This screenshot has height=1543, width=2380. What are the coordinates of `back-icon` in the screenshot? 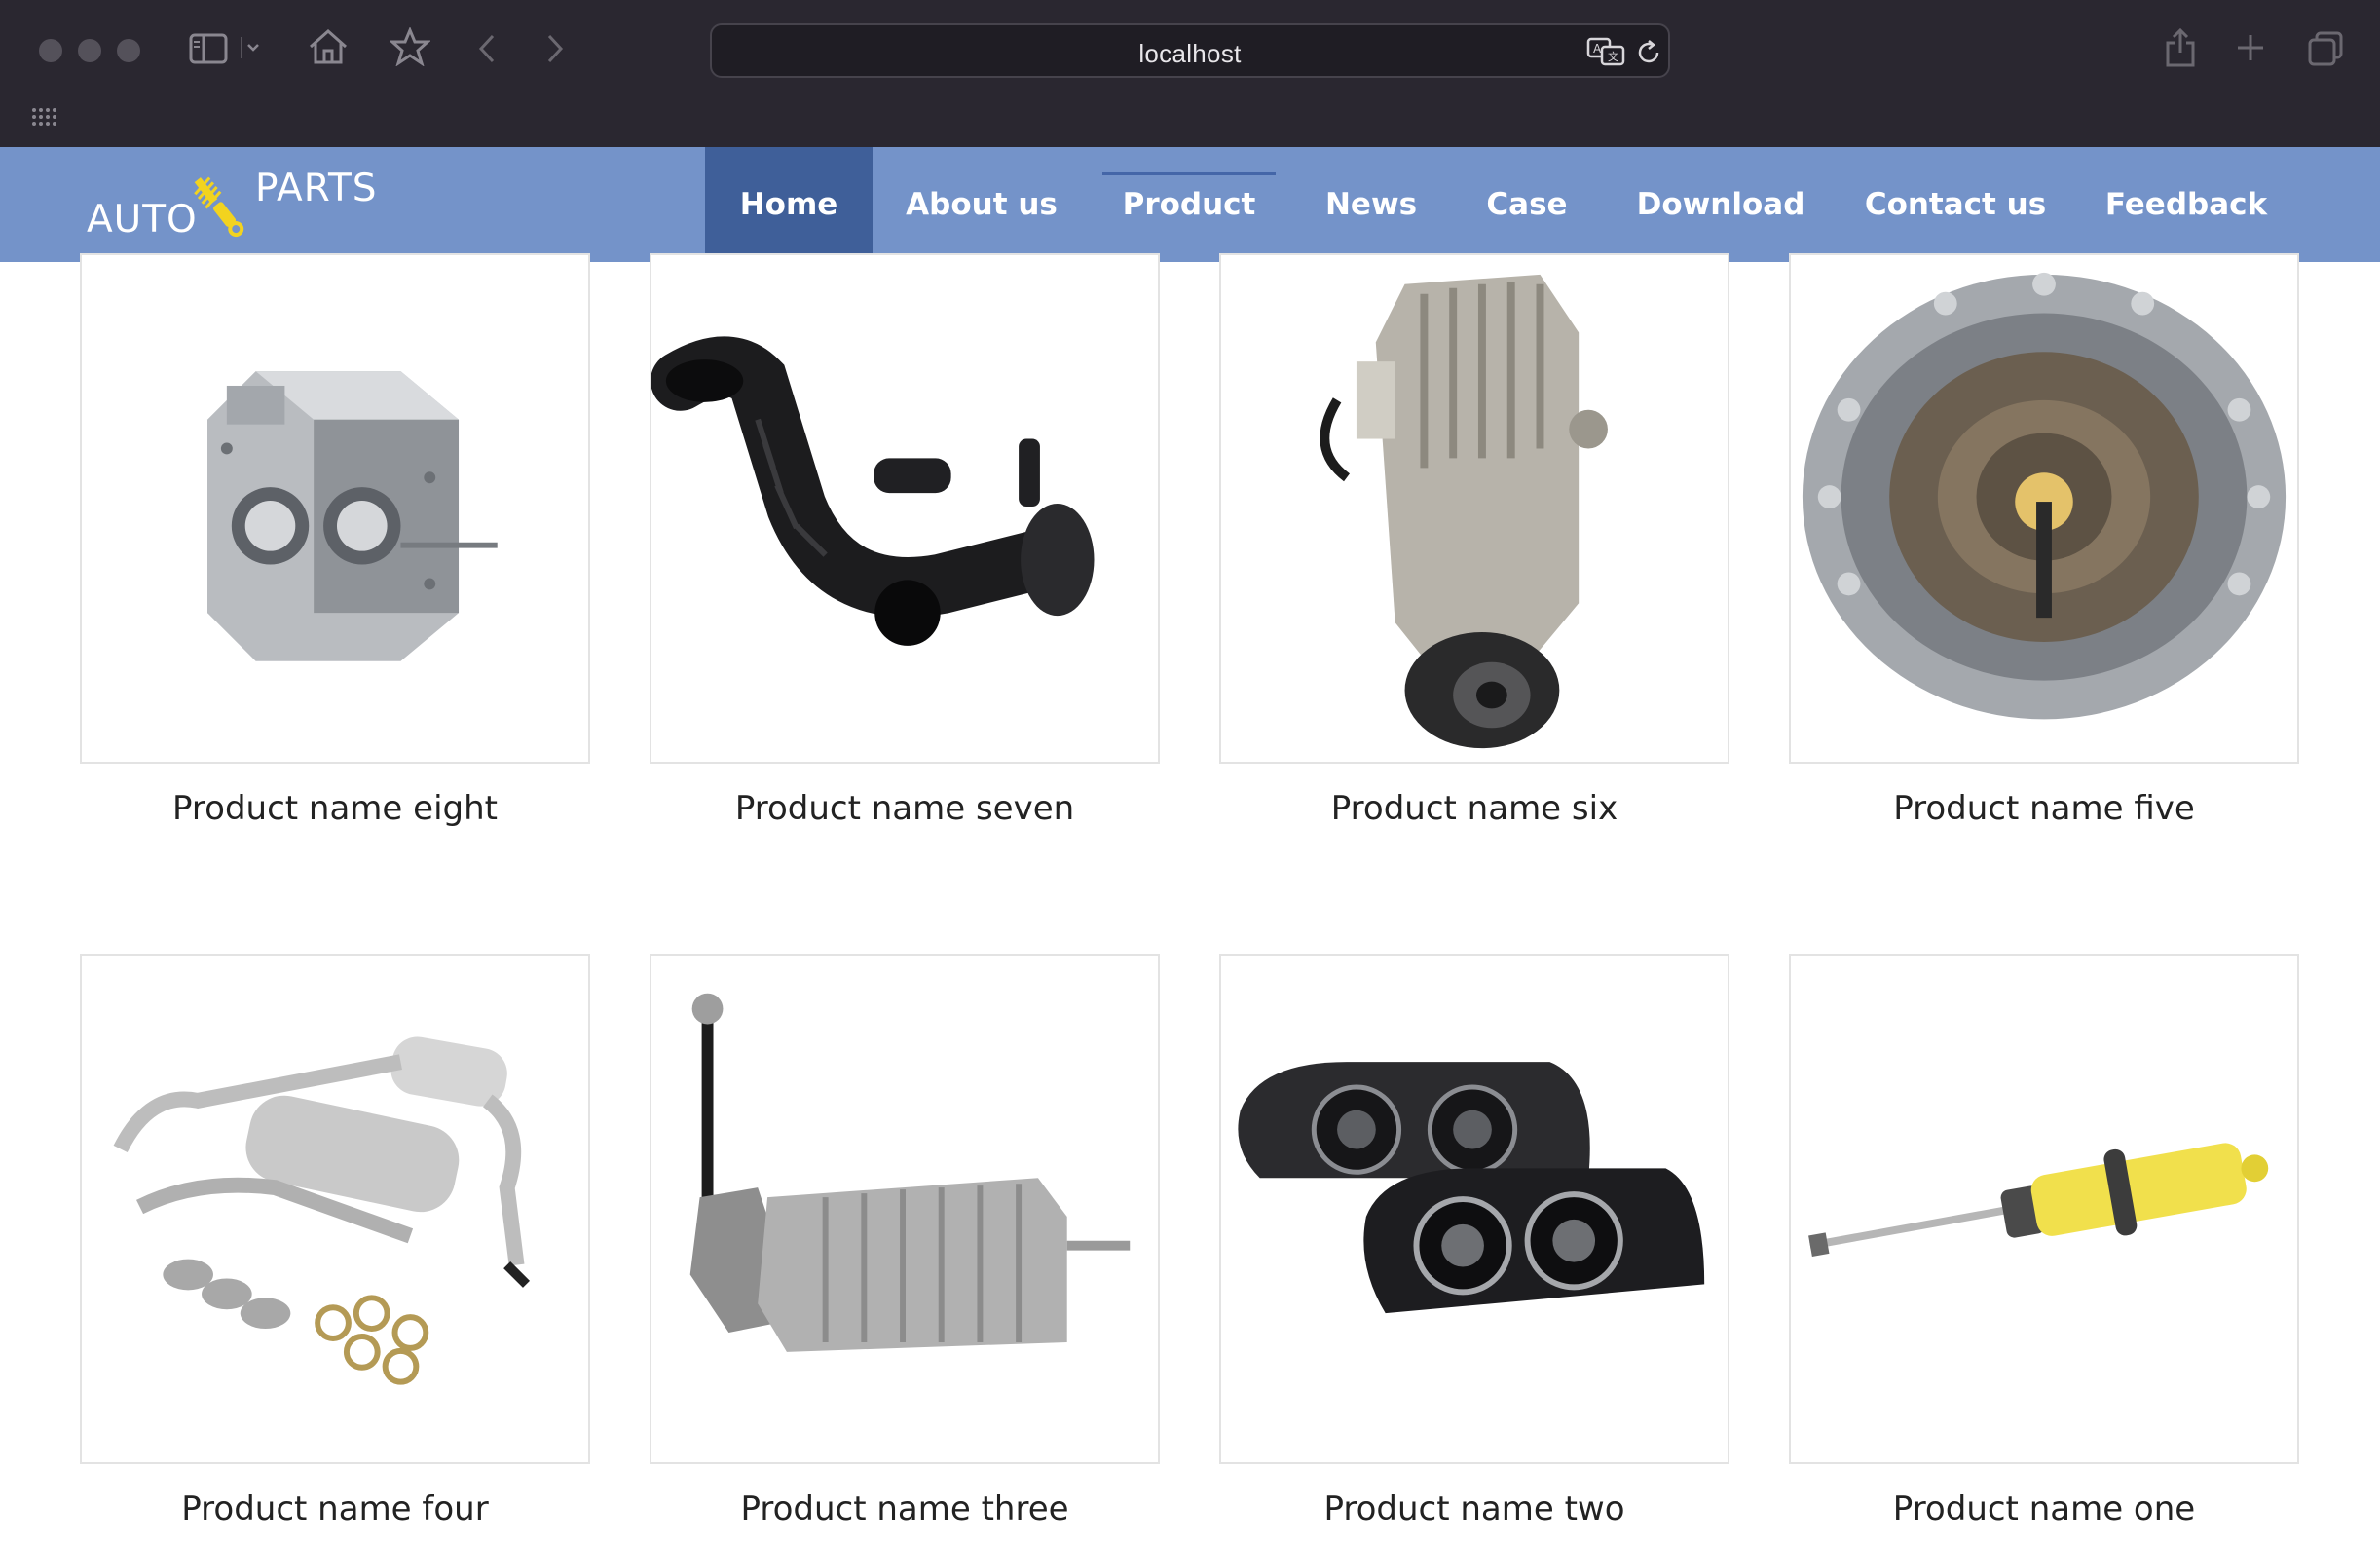 It's located at (487, 48).